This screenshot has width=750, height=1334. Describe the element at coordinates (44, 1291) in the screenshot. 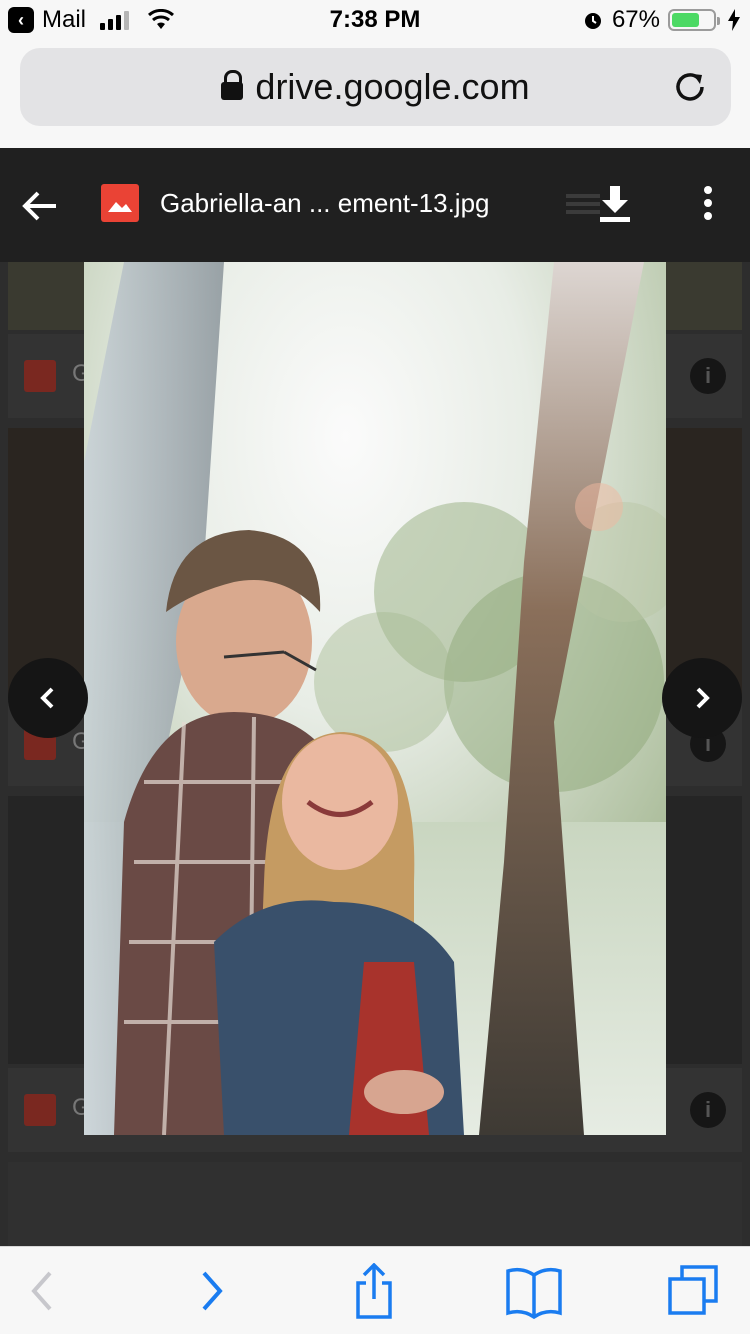

I see `back-chevron-icon` at that location.